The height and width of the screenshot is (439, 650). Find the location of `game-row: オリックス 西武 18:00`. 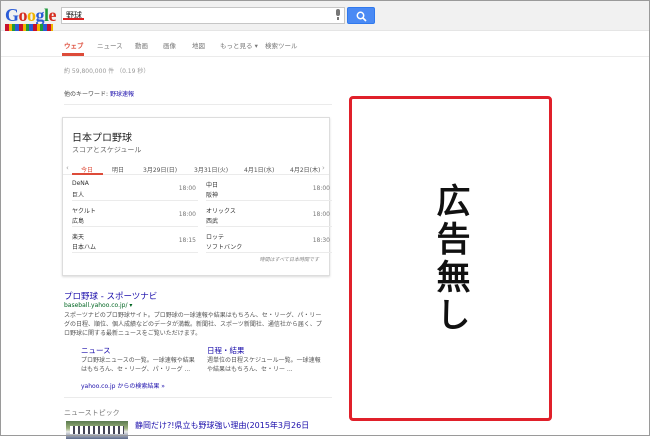

game-row: オリックス 西武 18:00 is located at coordinates (269, 215).